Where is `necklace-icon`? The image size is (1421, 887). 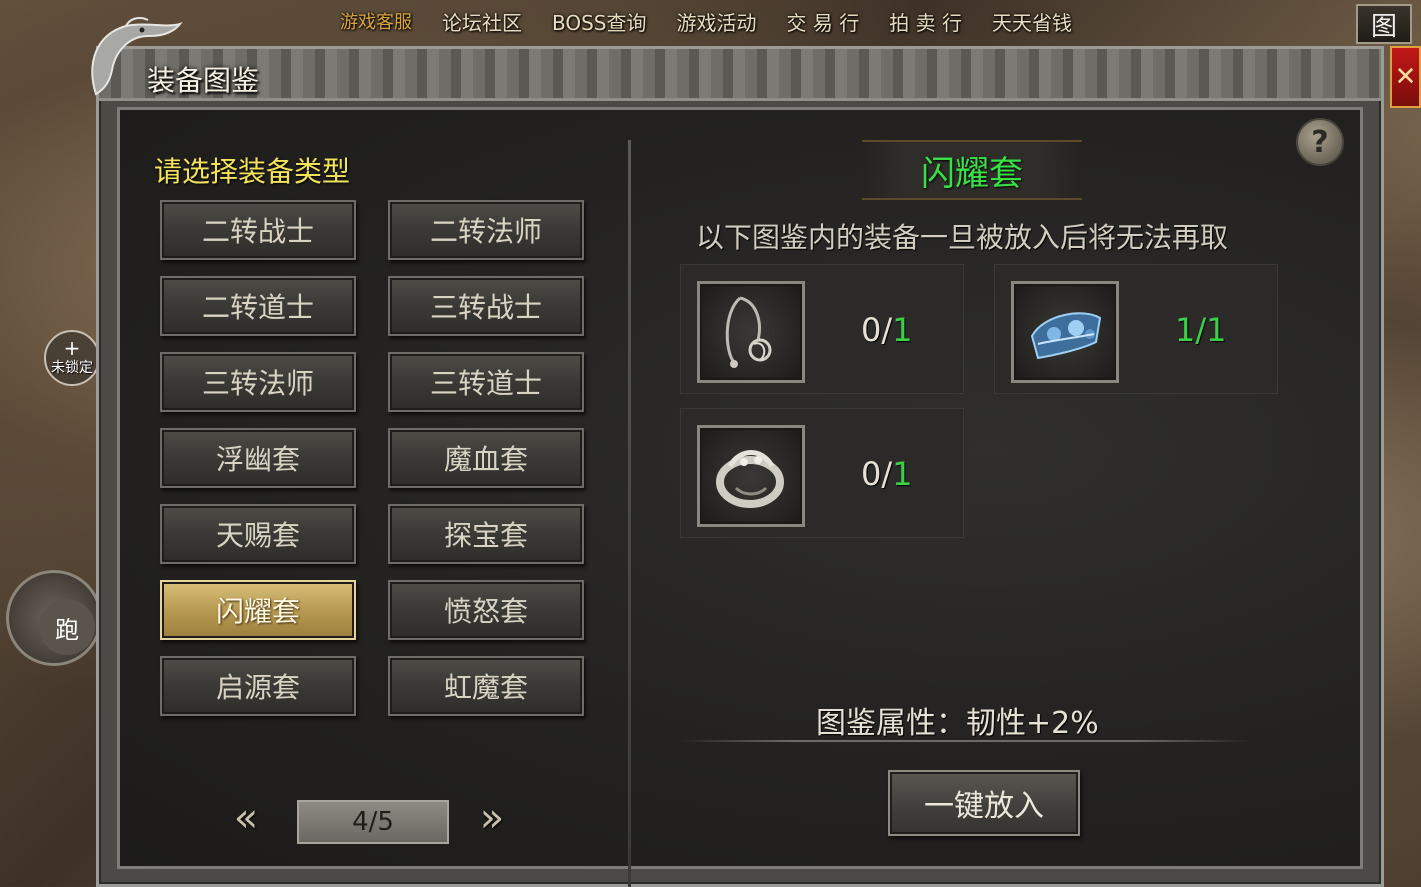
necklace-icon is located at coordinates (751, 332).